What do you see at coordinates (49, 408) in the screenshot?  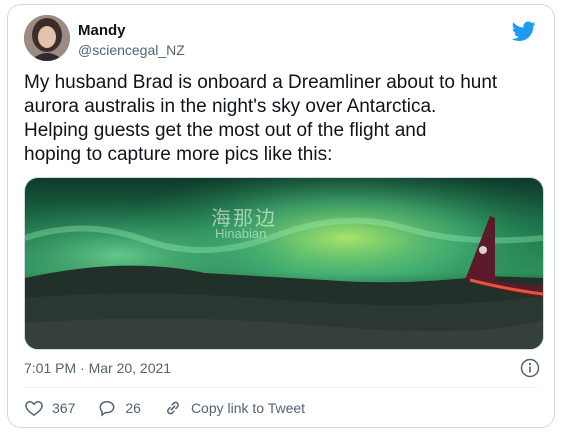 I see `like-button: 367` at bounding box center [49, 408].